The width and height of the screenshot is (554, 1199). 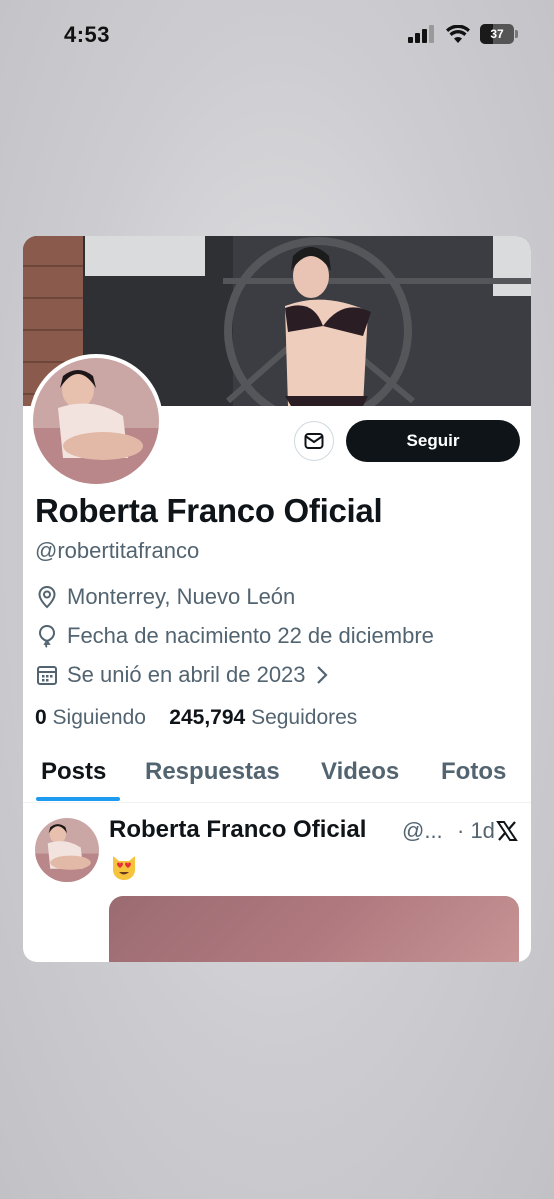 I want to click on joined-text: Se unió en abril de 2023, so click(x=186, y=674).